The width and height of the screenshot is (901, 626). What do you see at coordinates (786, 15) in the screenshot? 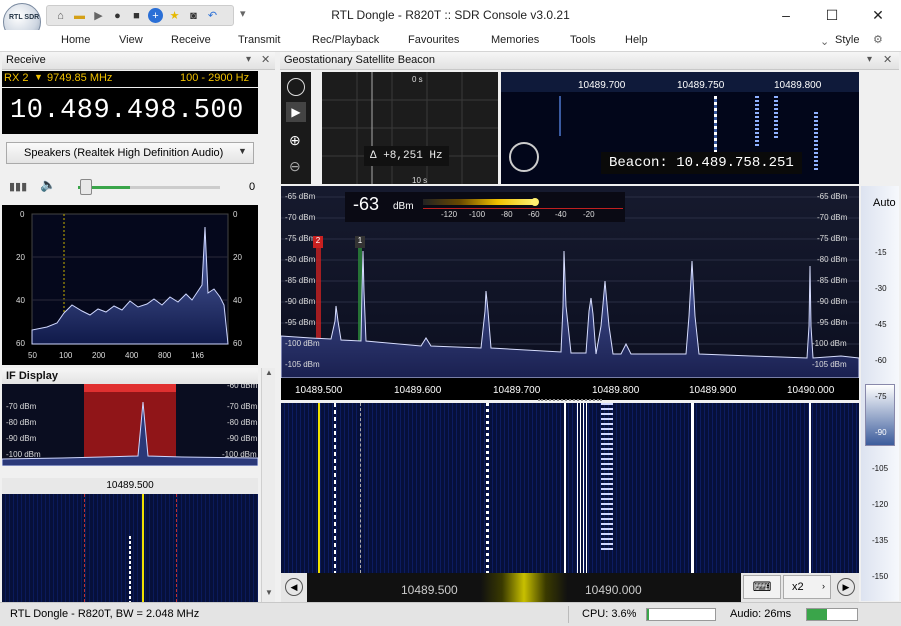
I see `minimize-button: –` at bounding box center [786, 15].